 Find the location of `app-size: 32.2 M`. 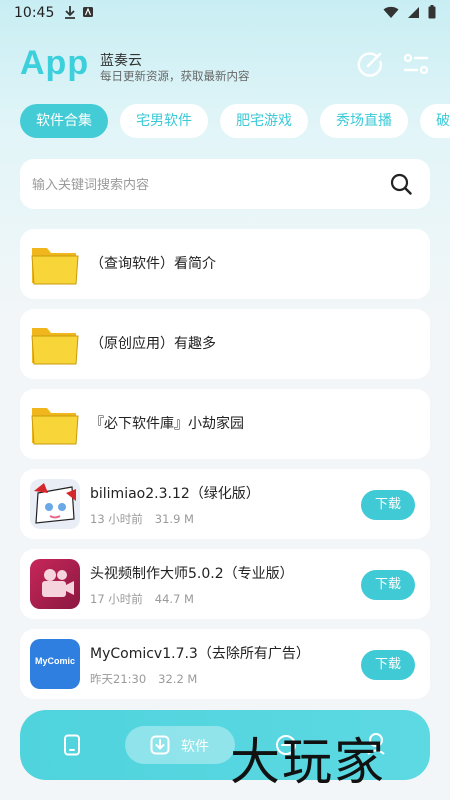

app-size: 32.2 M is located at coordinates (178, 679).